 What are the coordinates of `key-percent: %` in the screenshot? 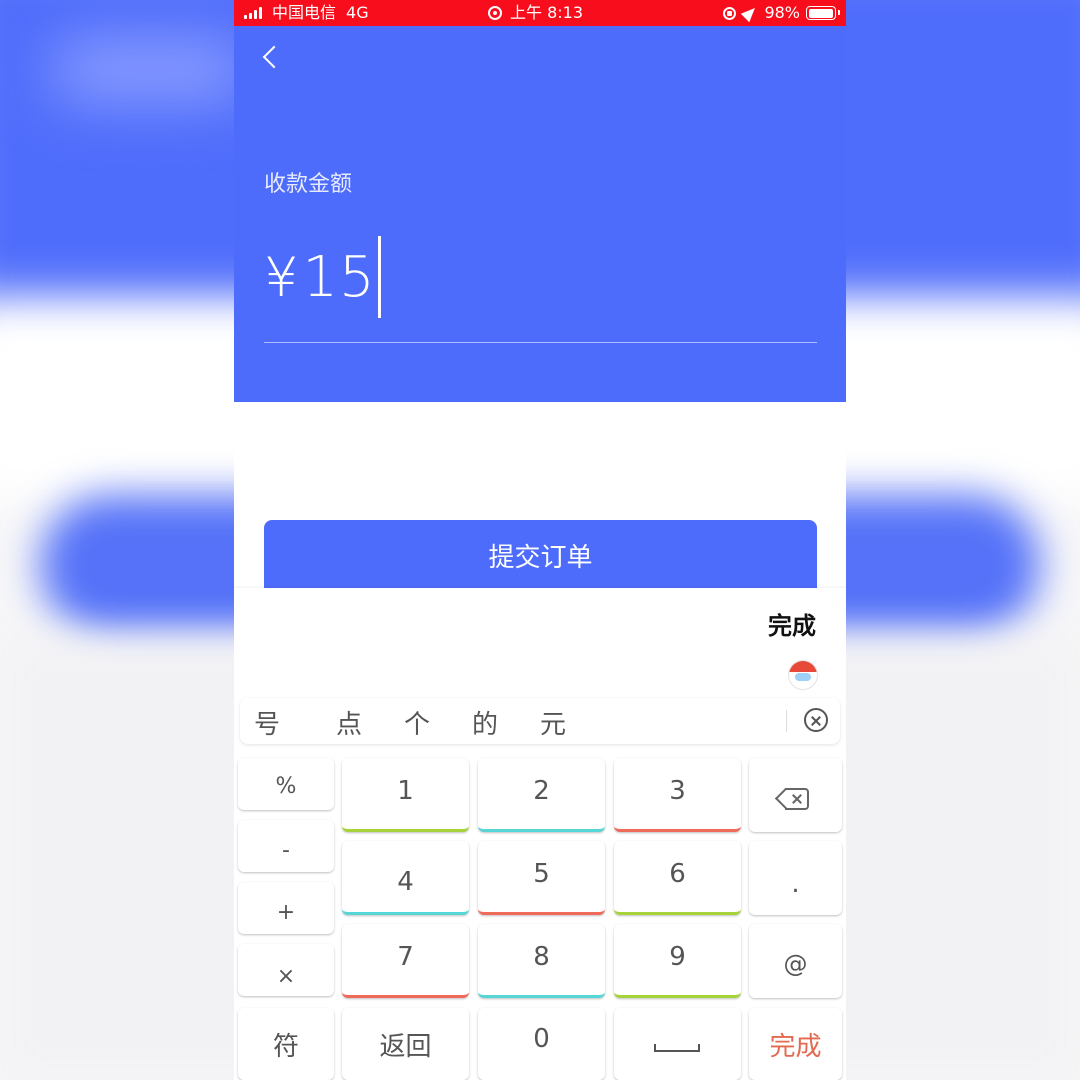 It's located at (286, 784).